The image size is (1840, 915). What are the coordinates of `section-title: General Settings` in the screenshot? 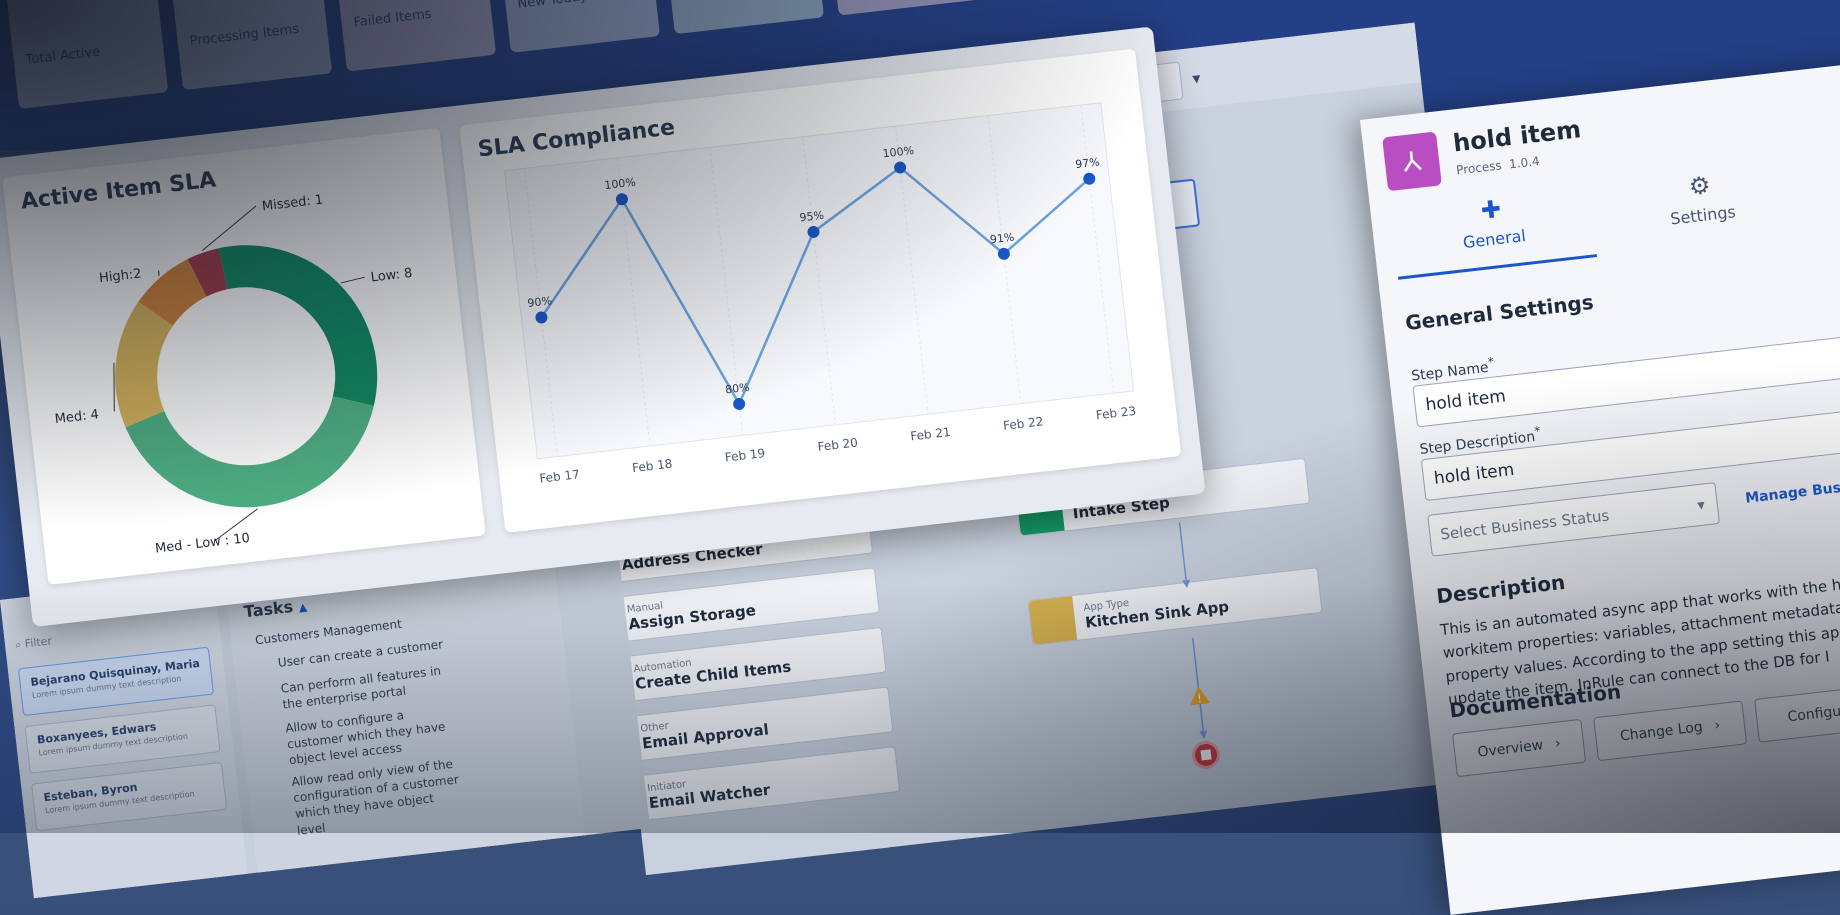 It's located at (1499, 312).